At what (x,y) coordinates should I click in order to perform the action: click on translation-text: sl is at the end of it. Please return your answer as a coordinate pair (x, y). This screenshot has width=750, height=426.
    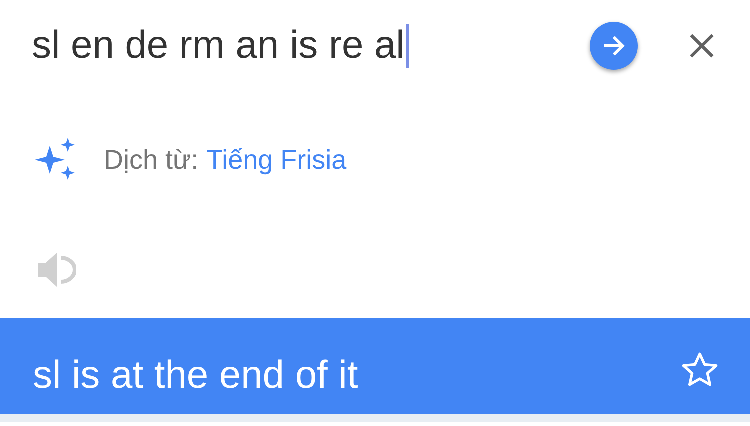
    Looking at the image, I should click on (196, 376).